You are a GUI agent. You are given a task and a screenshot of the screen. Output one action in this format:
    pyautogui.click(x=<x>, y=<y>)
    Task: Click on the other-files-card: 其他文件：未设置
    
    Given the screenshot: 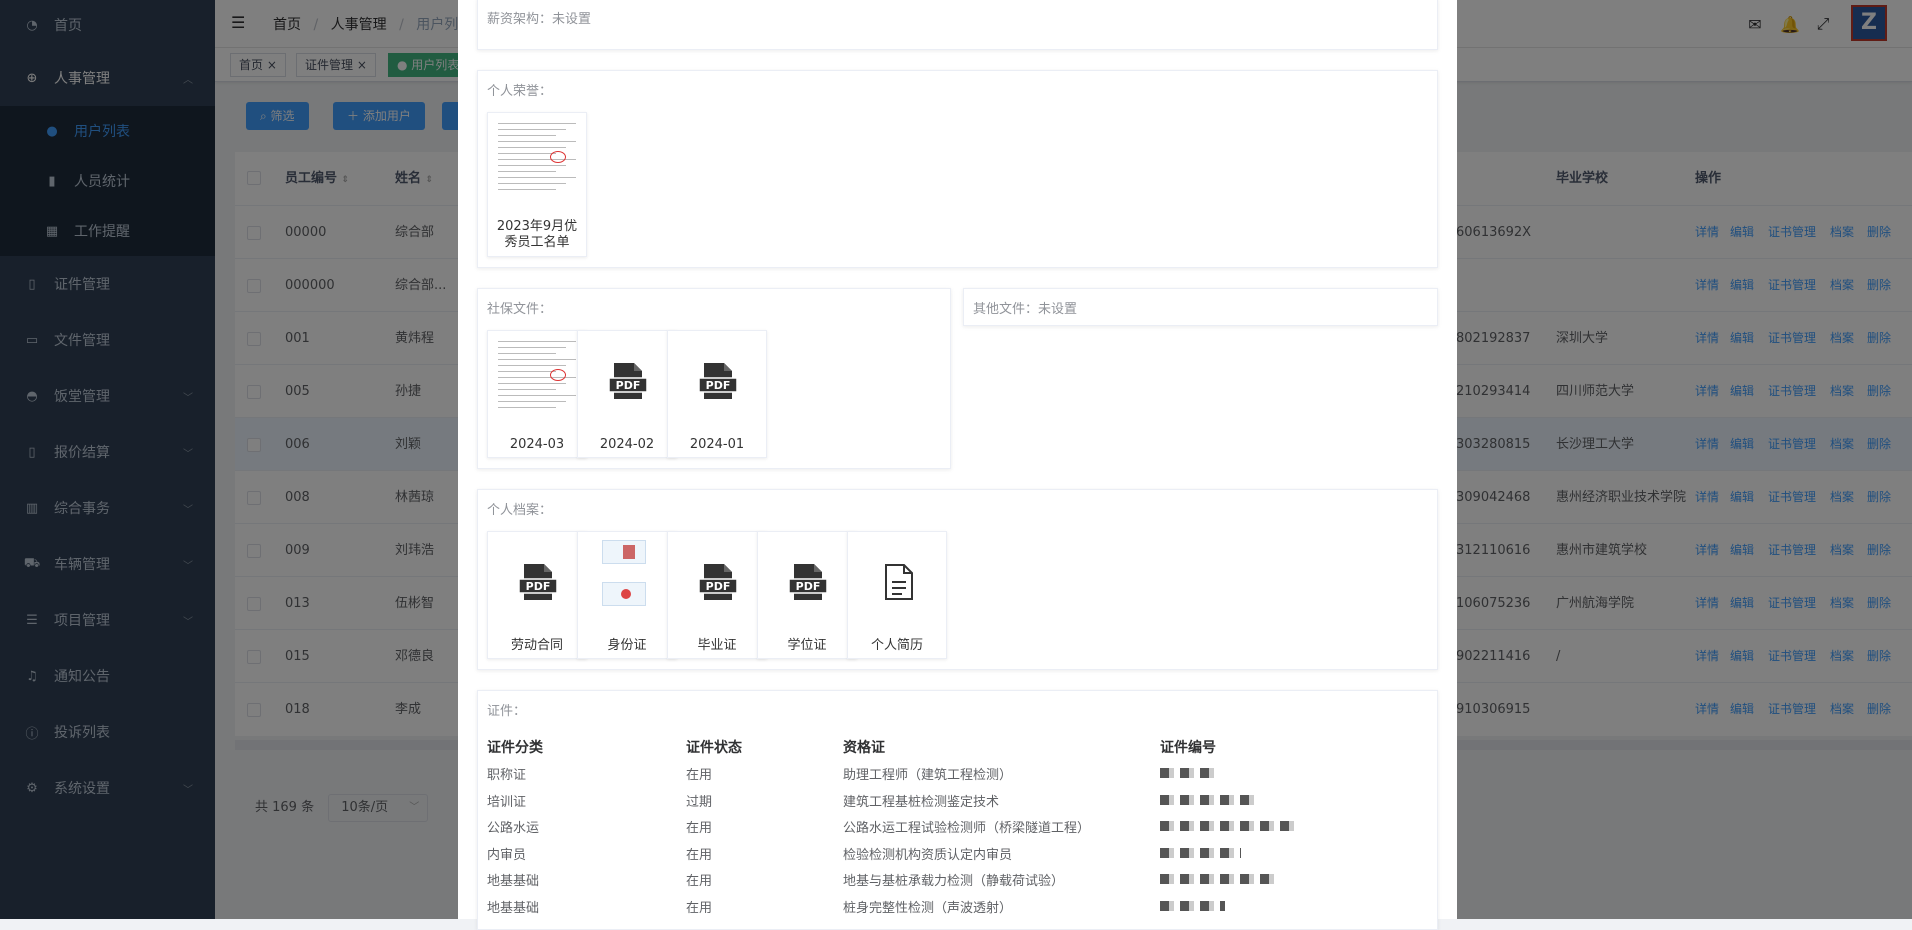 What is the action you would take?
    pyautogui.click(x=1200, y=307)
    